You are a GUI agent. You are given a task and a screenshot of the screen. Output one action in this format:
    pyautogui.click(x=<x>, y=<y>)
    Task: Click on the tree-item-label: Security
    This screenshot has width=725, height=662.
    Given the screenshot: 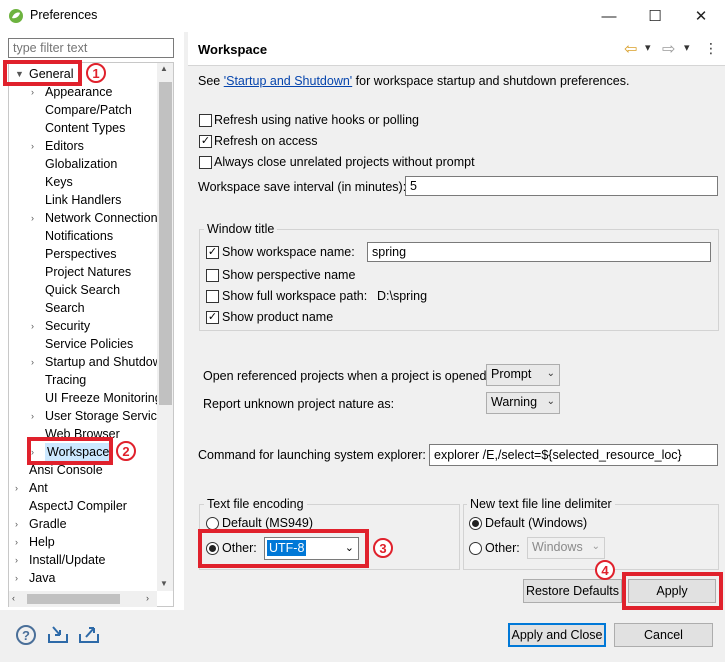 What is the action you would take?
    pyautogui.click(x=68, y=326)
    